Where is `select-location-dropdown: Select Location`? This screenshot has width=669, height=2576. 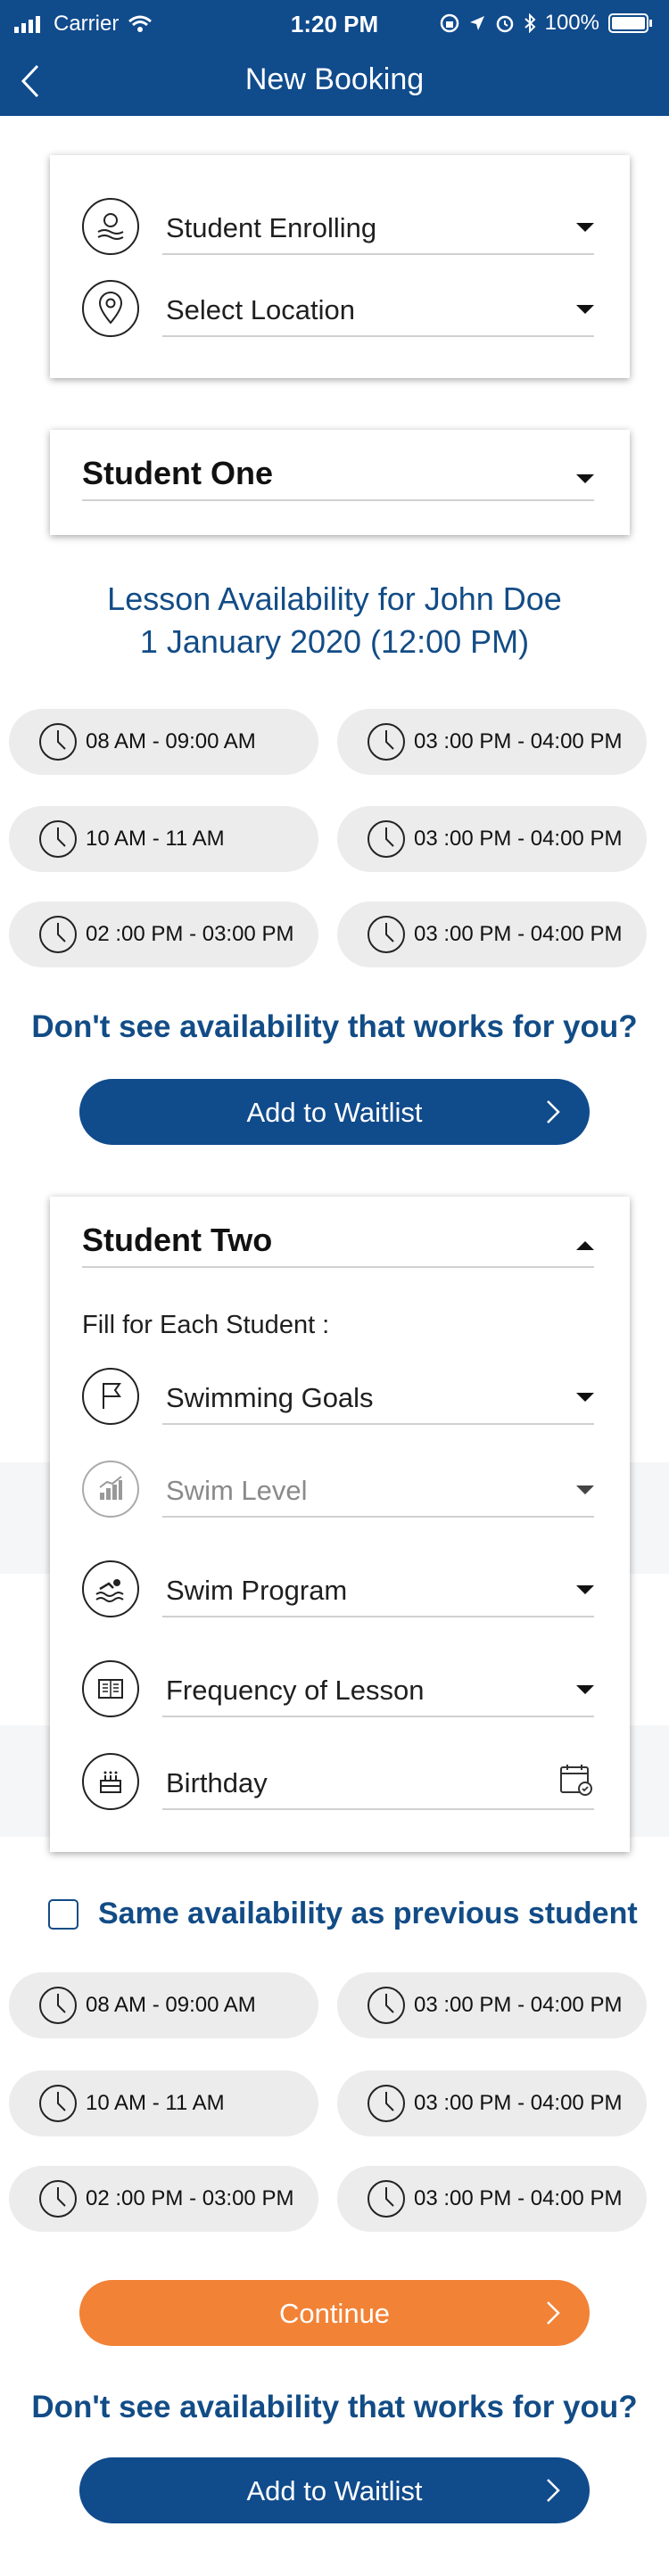
select-location-dropdown: Select Location is located at coordinates (378, 307).